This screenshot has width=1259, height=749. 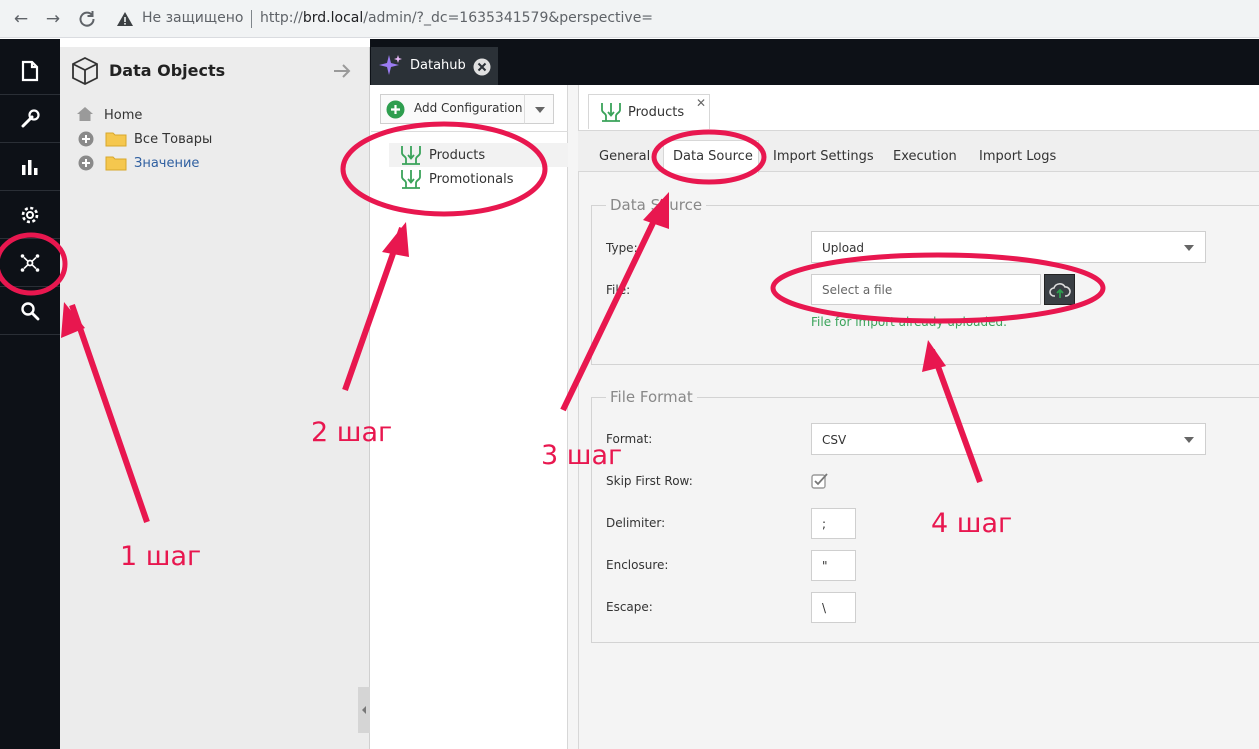 I want to click on cloud-upload-icon, so click(x=1060, y=292).